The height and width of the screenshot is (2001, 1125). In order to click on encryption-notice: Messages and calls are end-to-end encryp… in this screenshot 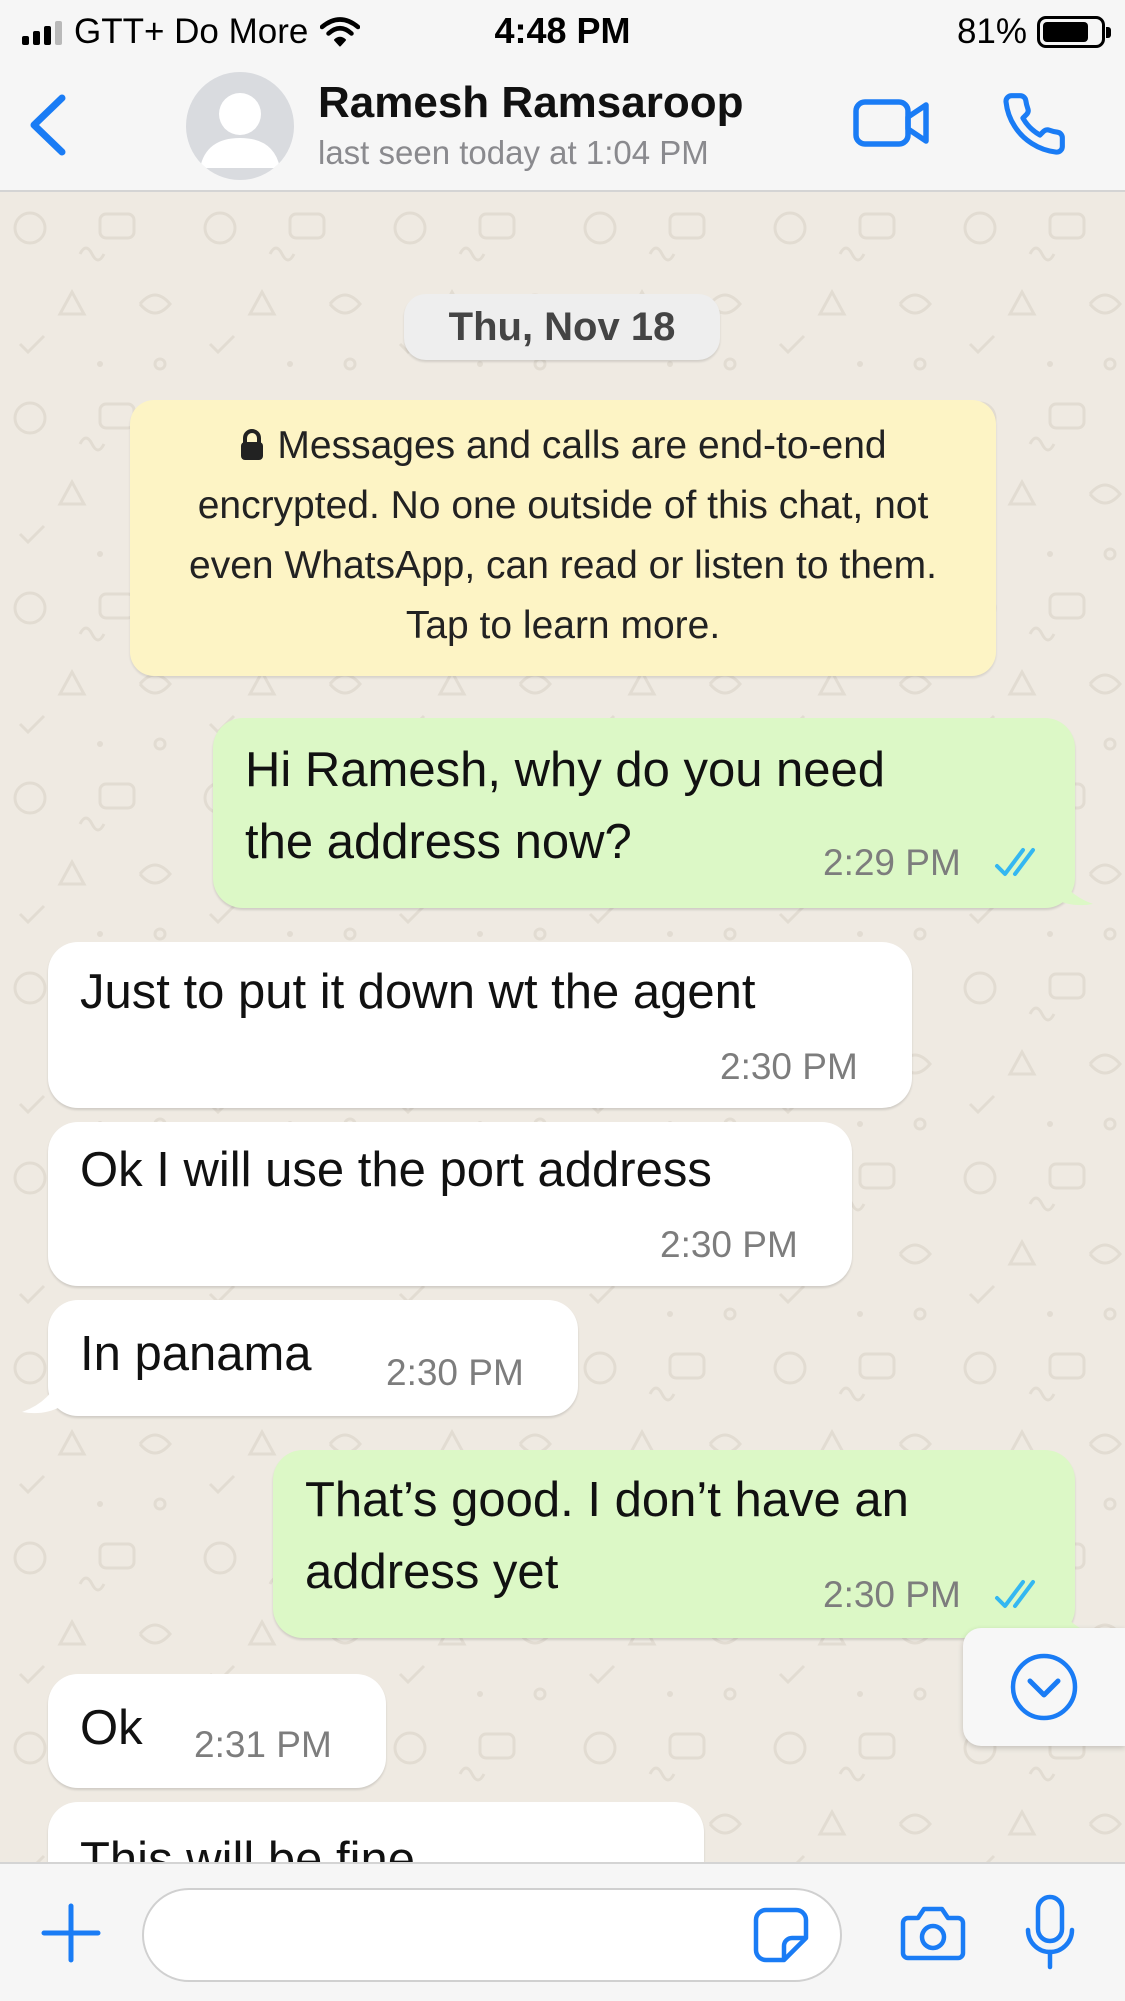, I will do `click(563, 538)`.